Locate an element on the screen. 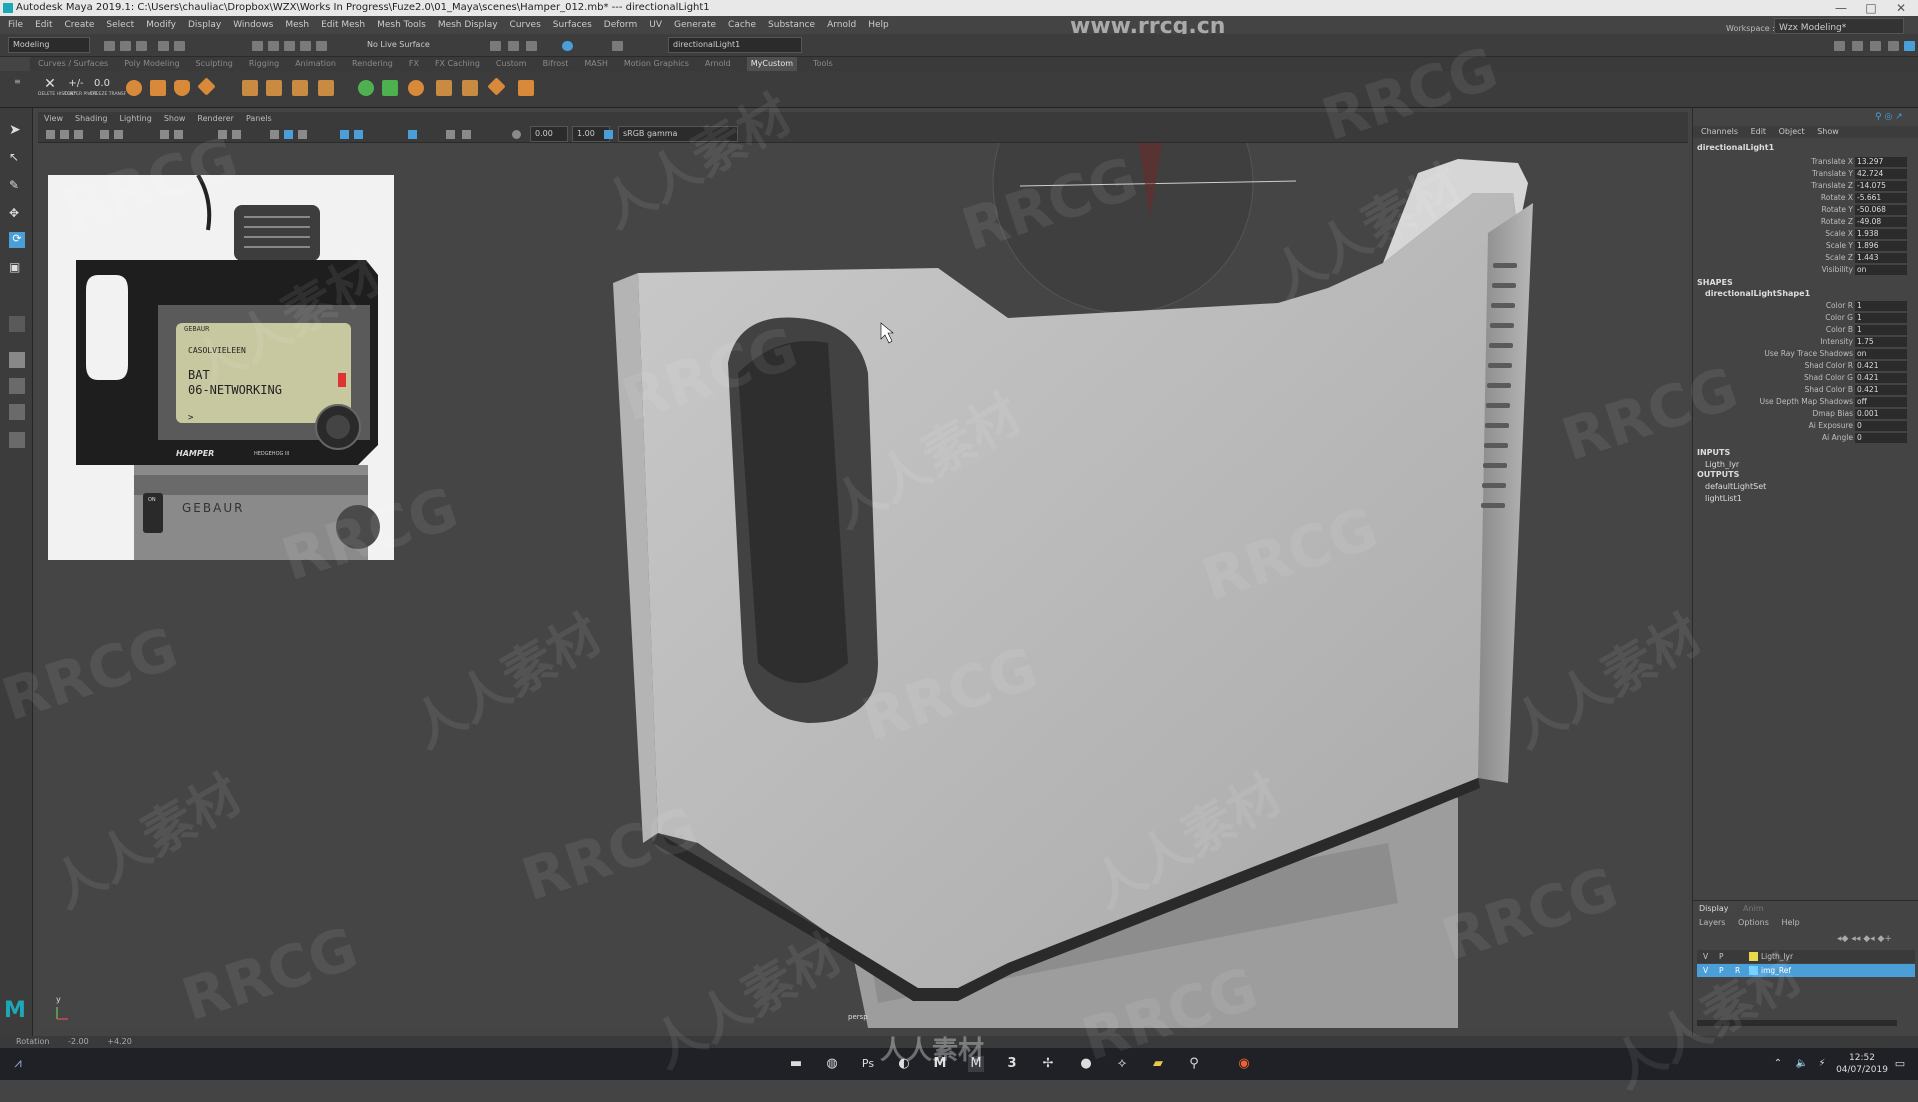  shelf-tab-fx-caching: FX Caching is located at coordinates (457, 64).